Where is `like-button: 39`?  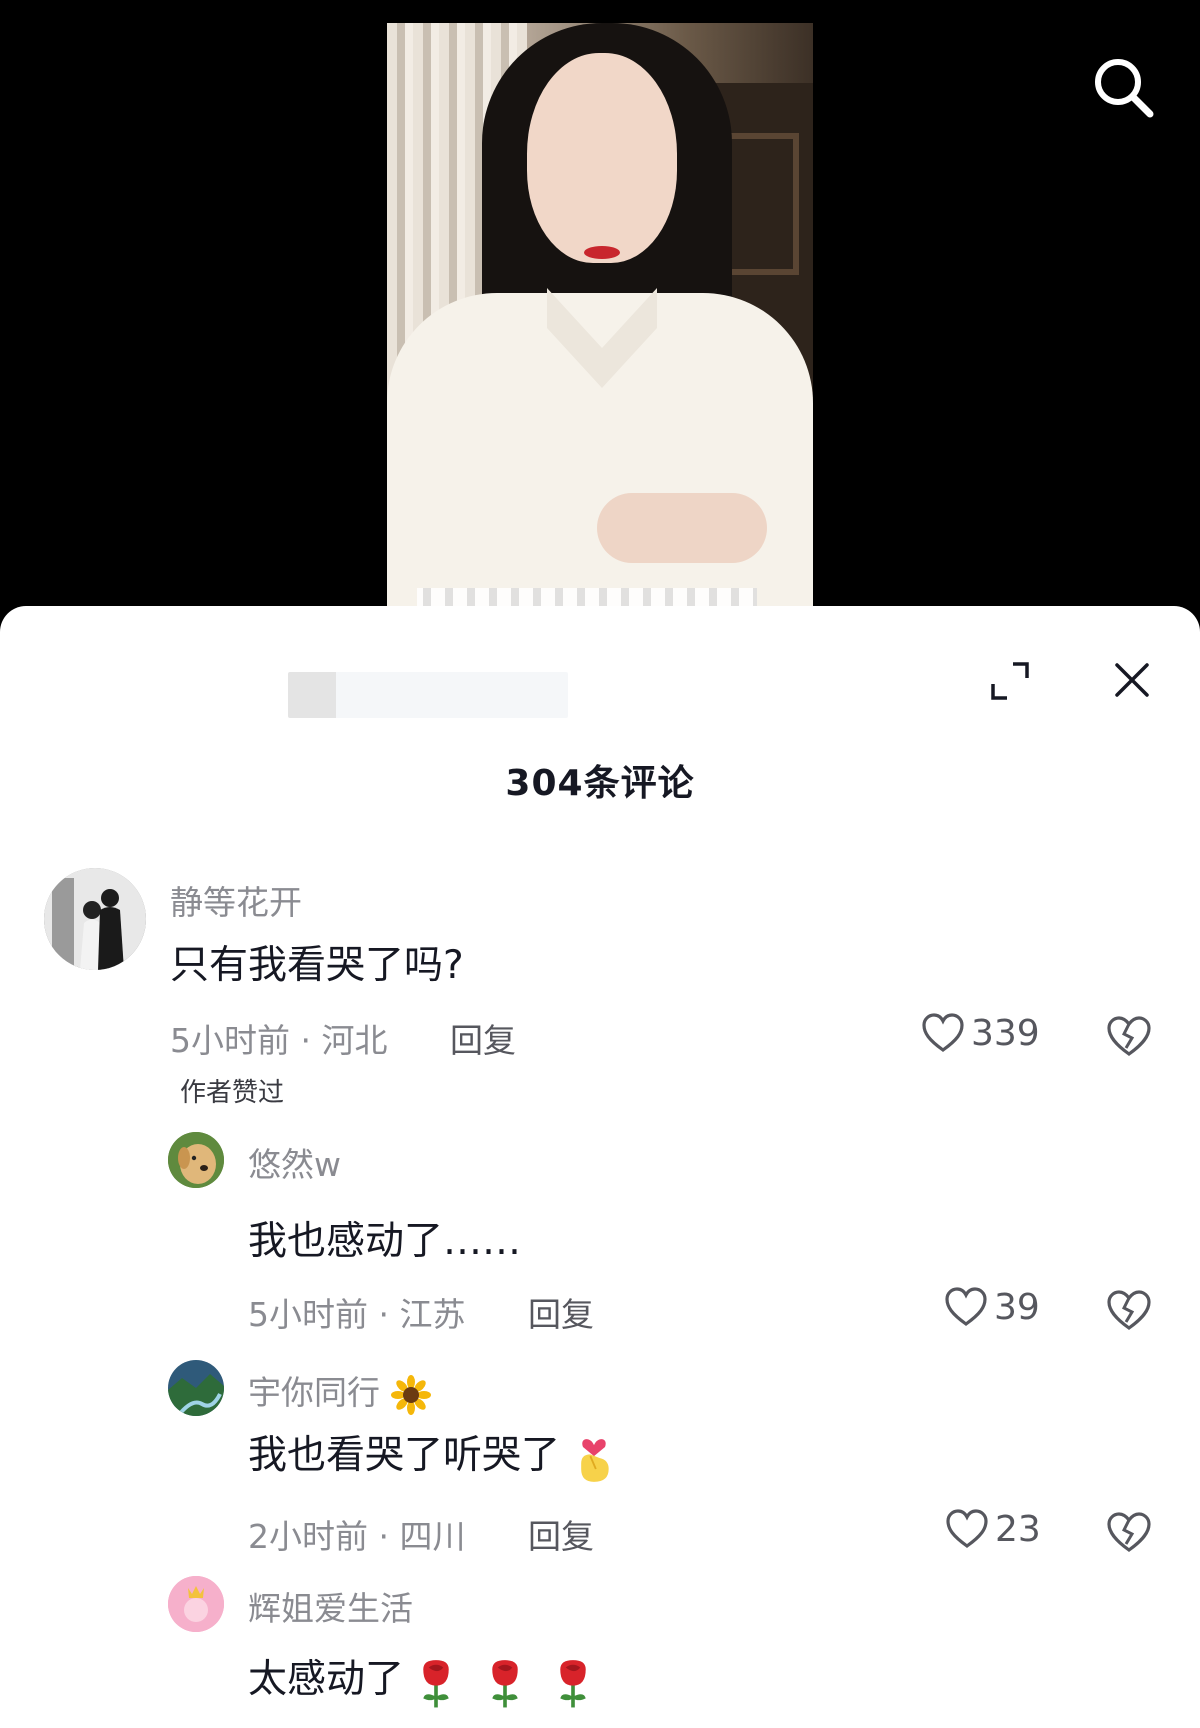 like-button: 39 is located at coordinates (992, 1307).